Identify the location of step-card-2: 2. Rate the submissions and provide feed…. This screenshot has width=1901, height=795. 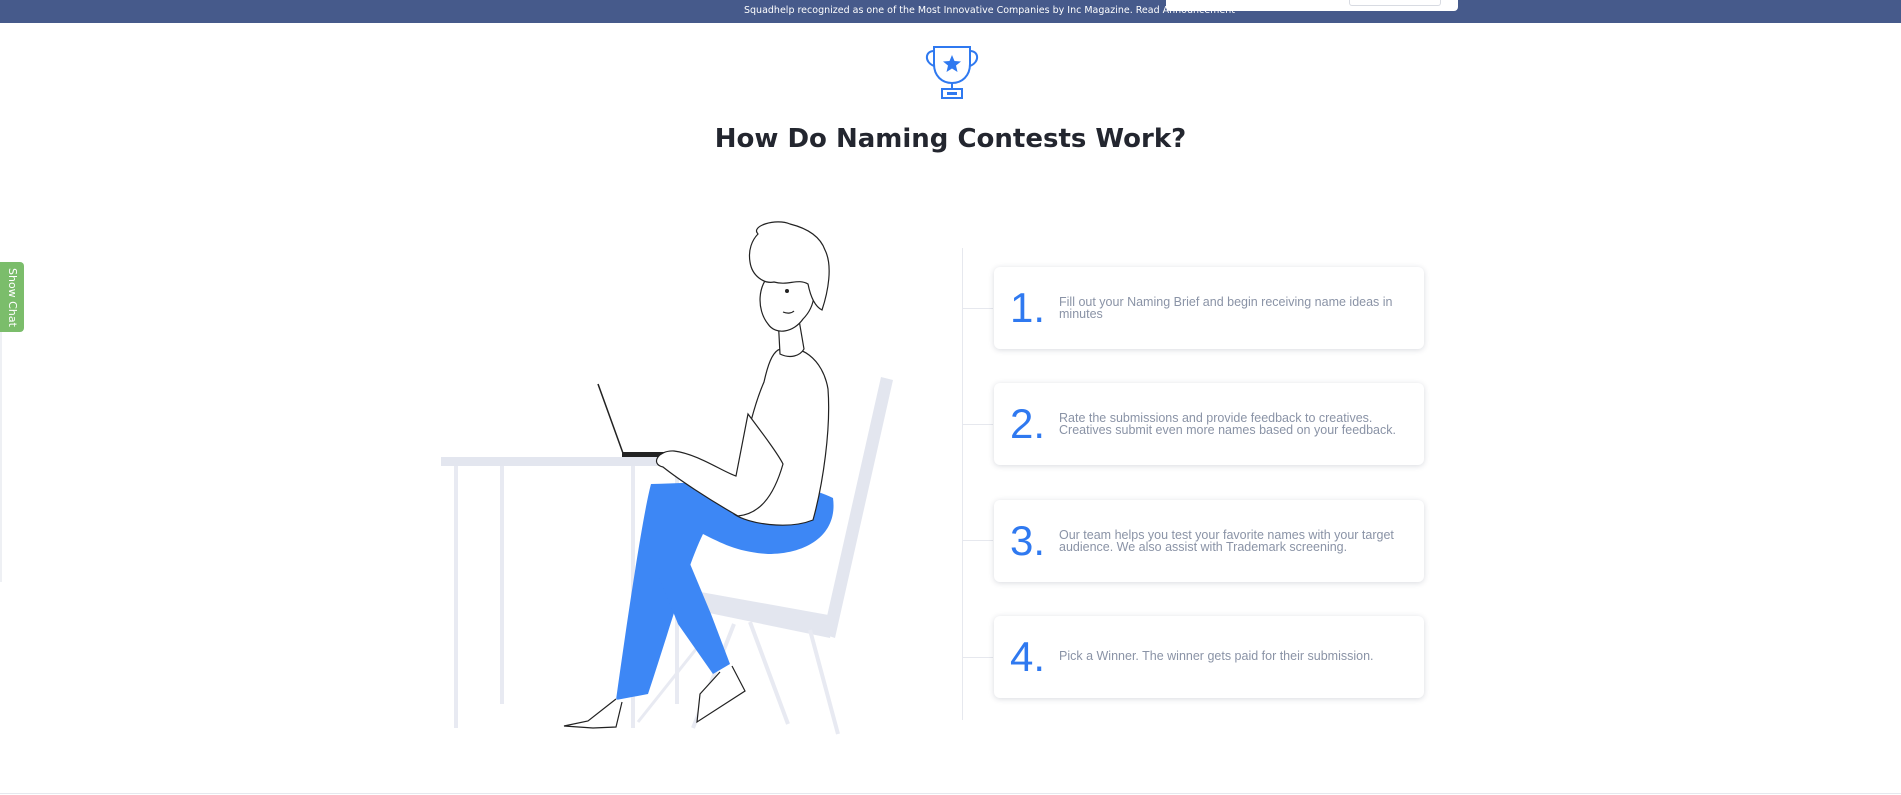
(1209, 424).